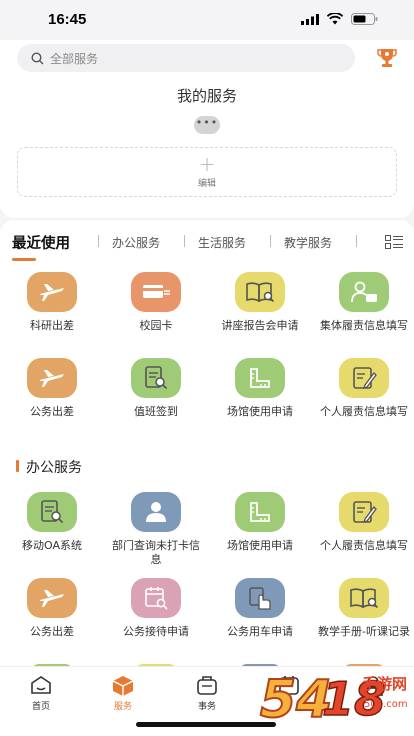 The width and height of the screenshot is (414, 736). What do you see at coordinates (156, 512) in the screenshot?
I see `user-icon` at bounding box center [156, 512].